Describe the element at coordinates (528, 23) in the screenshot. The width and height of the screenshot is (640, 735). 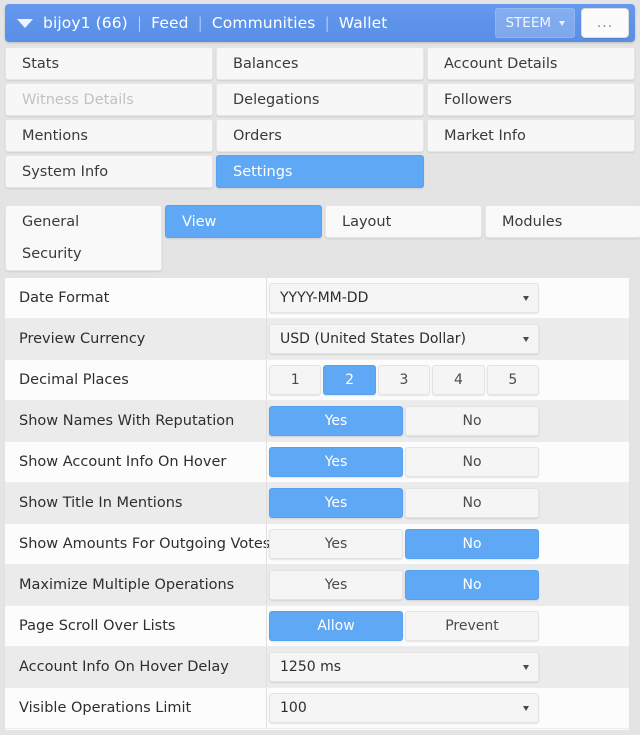
I see `currency-selector-label: STEEM` at that location.